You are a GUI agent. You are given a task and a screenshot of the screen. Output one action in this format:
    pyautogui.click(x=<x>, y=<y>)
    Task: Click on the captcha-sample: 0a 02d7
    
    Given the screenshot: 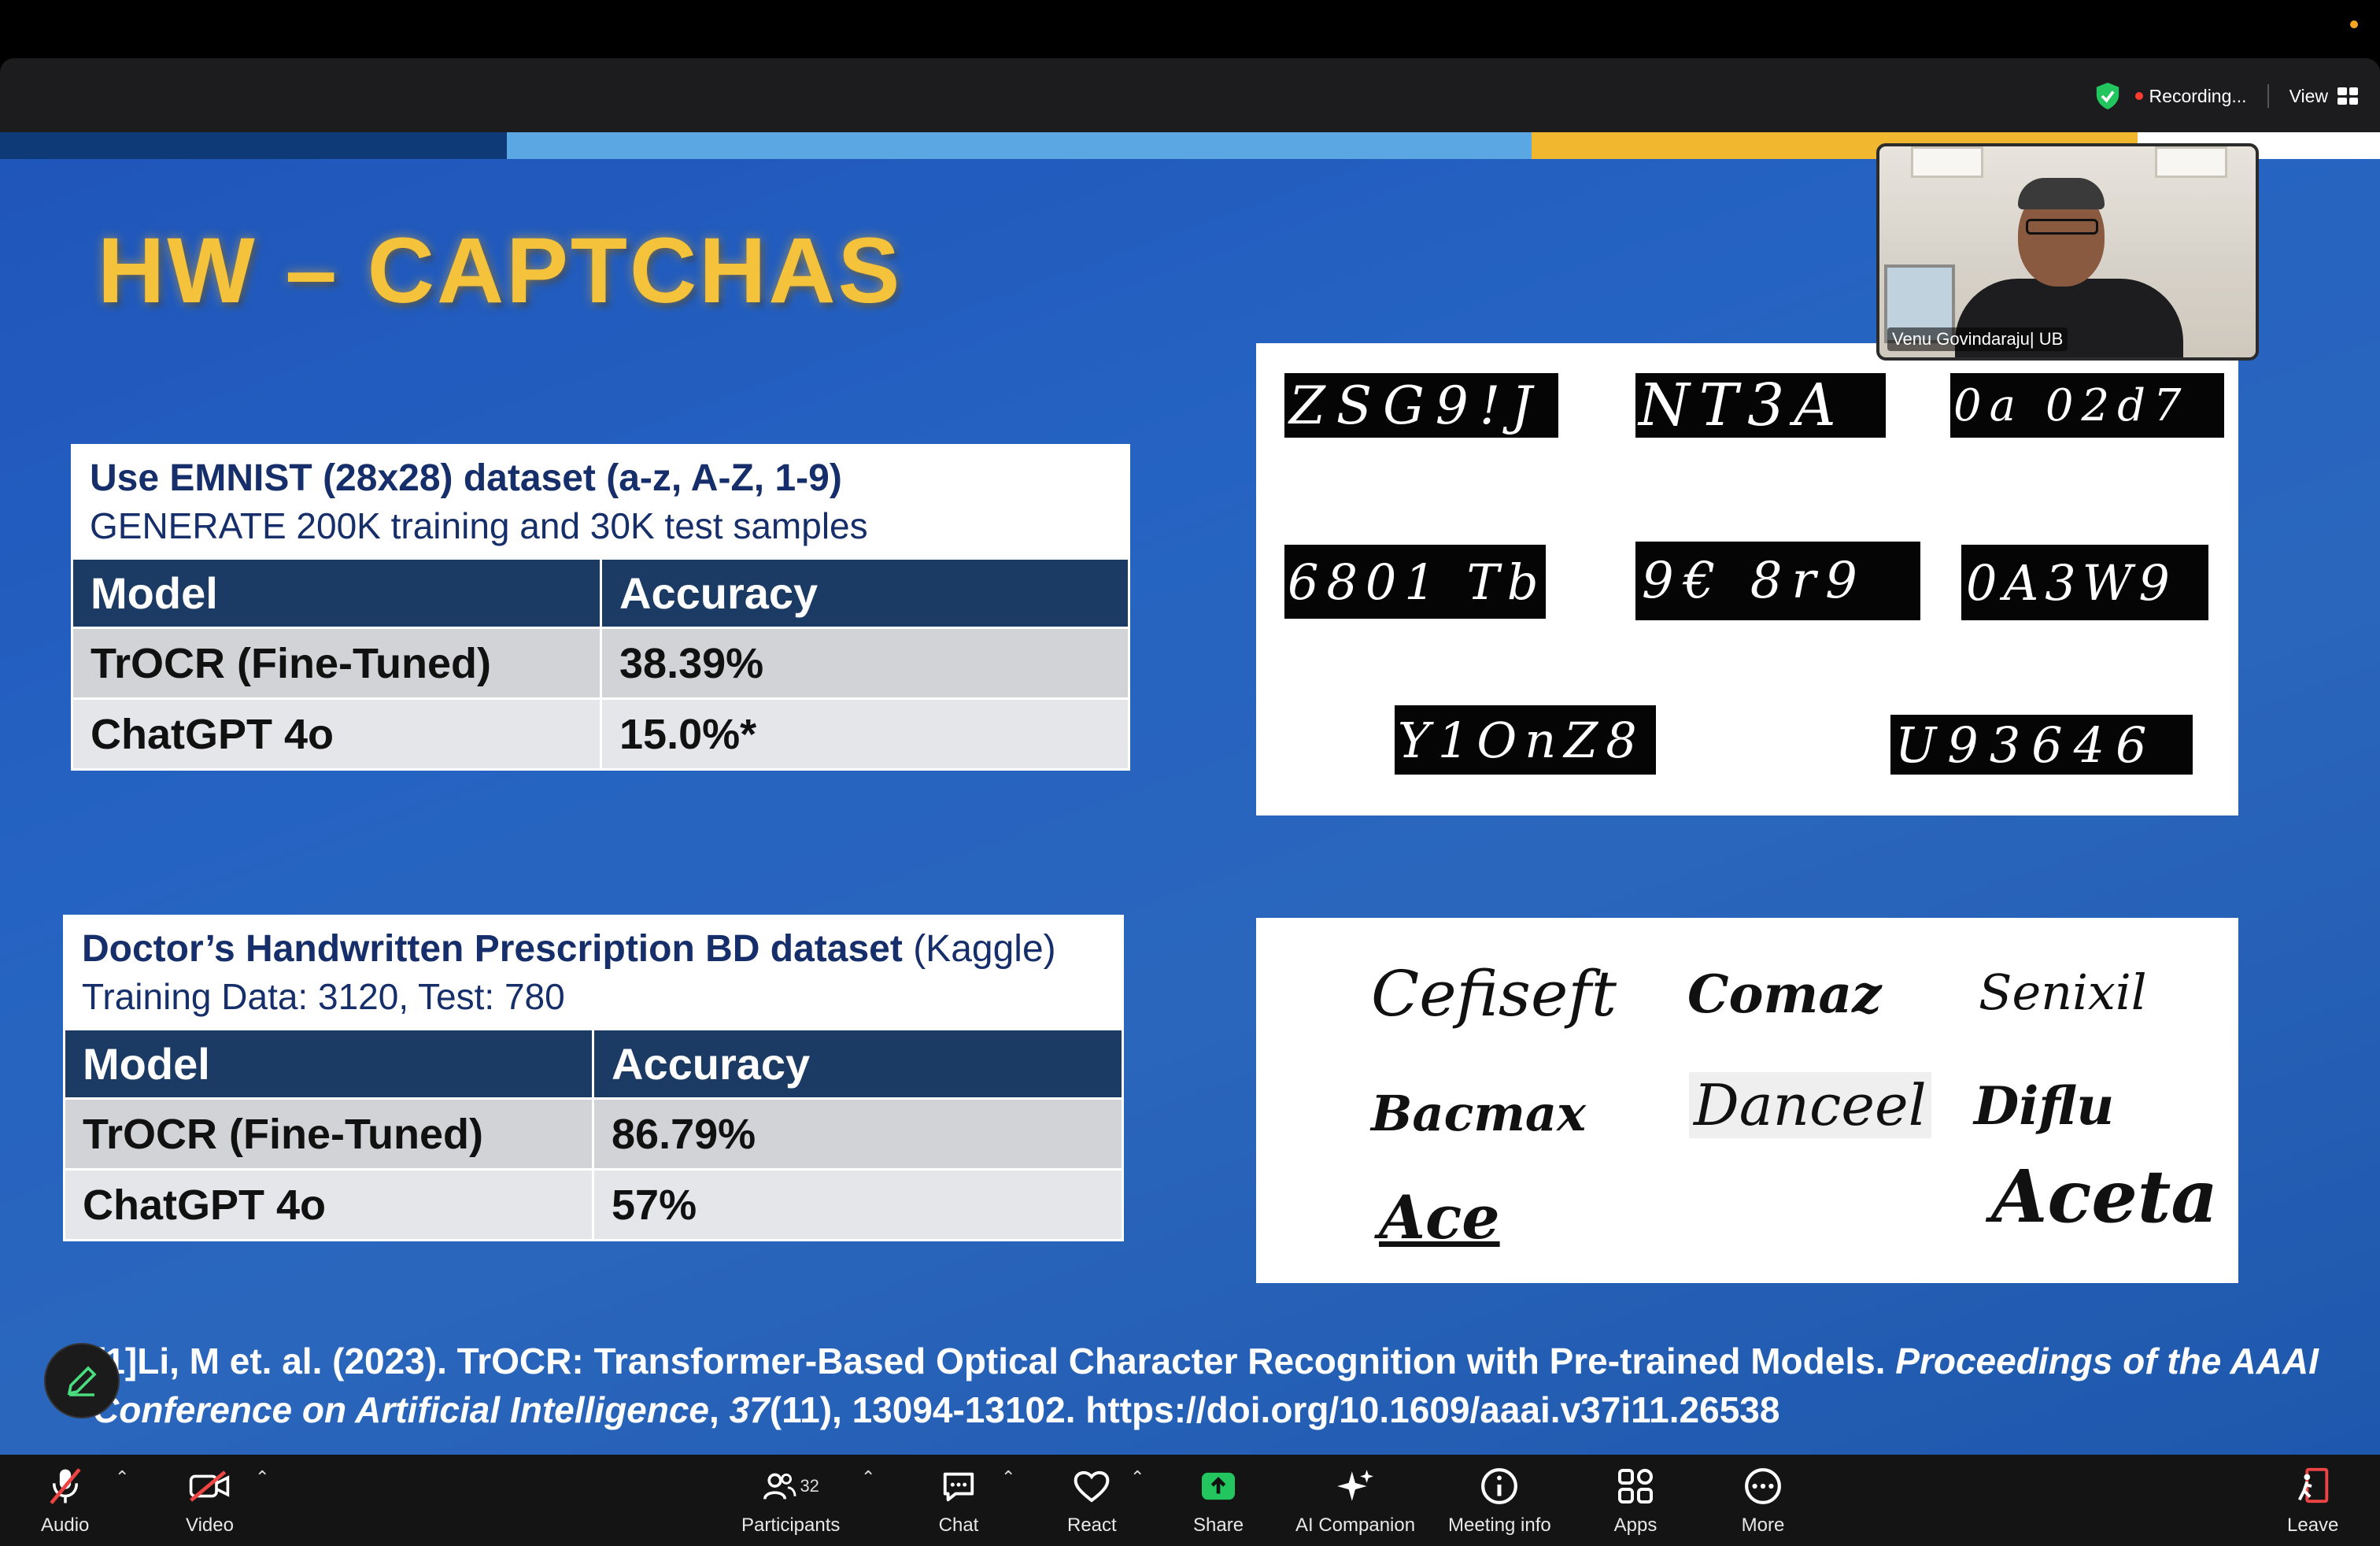 What is the action you would take?
    pyautogui.click(x=2087, y=406)
    